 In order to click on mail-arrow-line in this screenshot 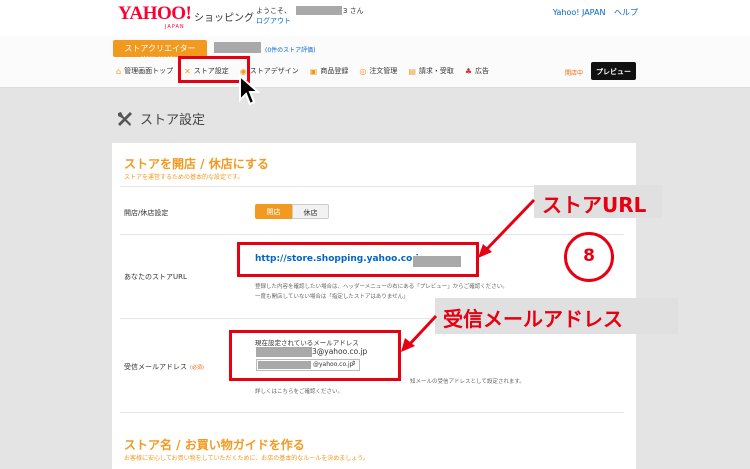, I will do `click(422, 331)`.